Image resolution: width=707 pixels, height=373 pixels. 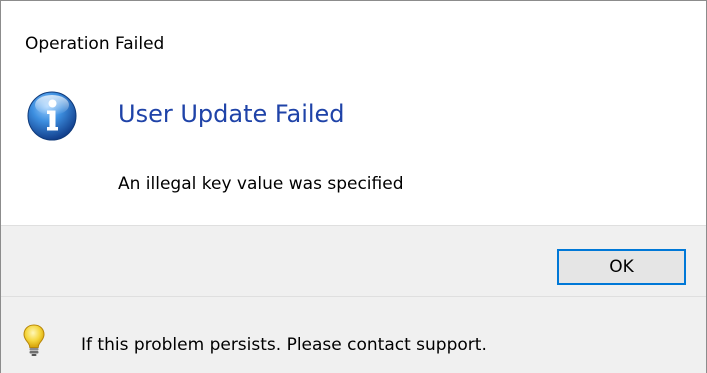 I want to click on dialog-title: Operation Failed, so click(x=95, y=44).